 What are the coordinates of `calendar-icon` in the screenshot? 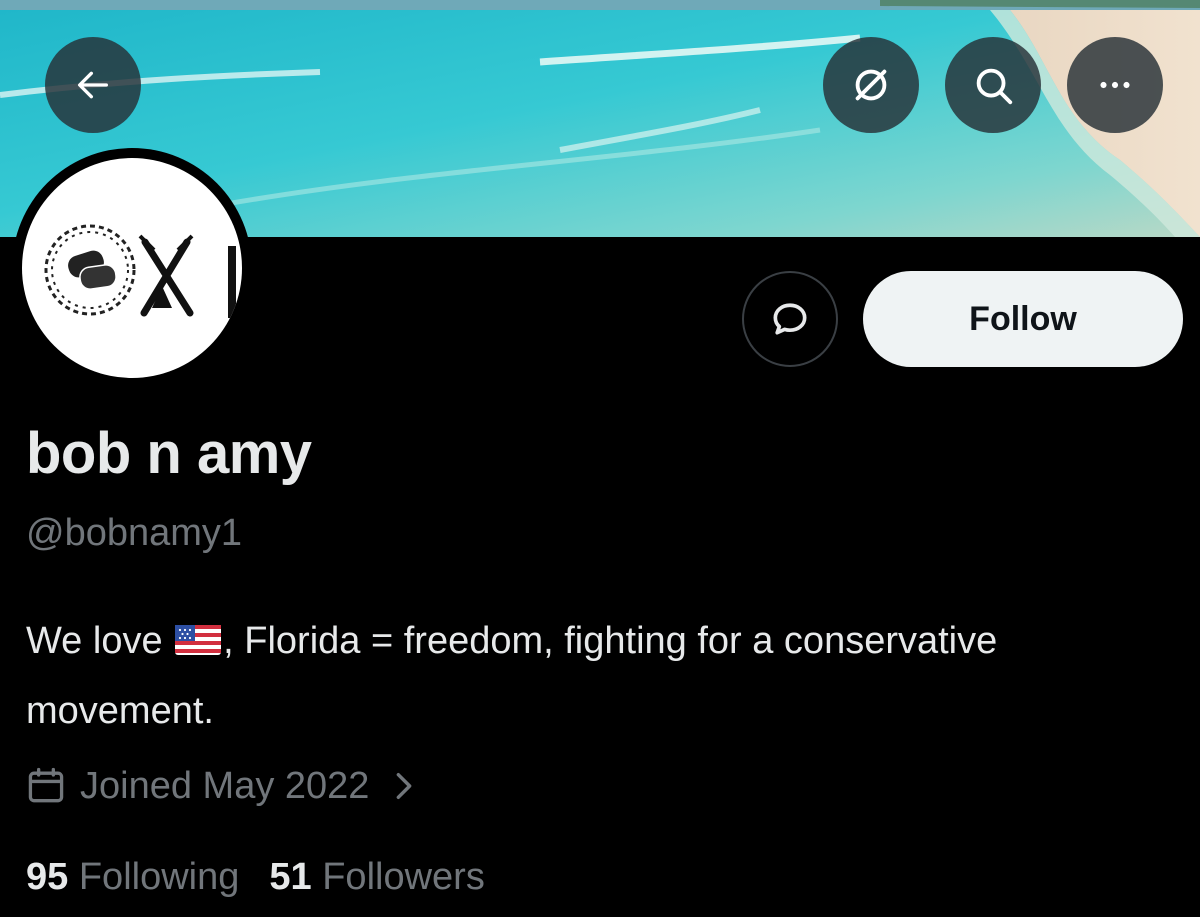 It's located at (46, 785).